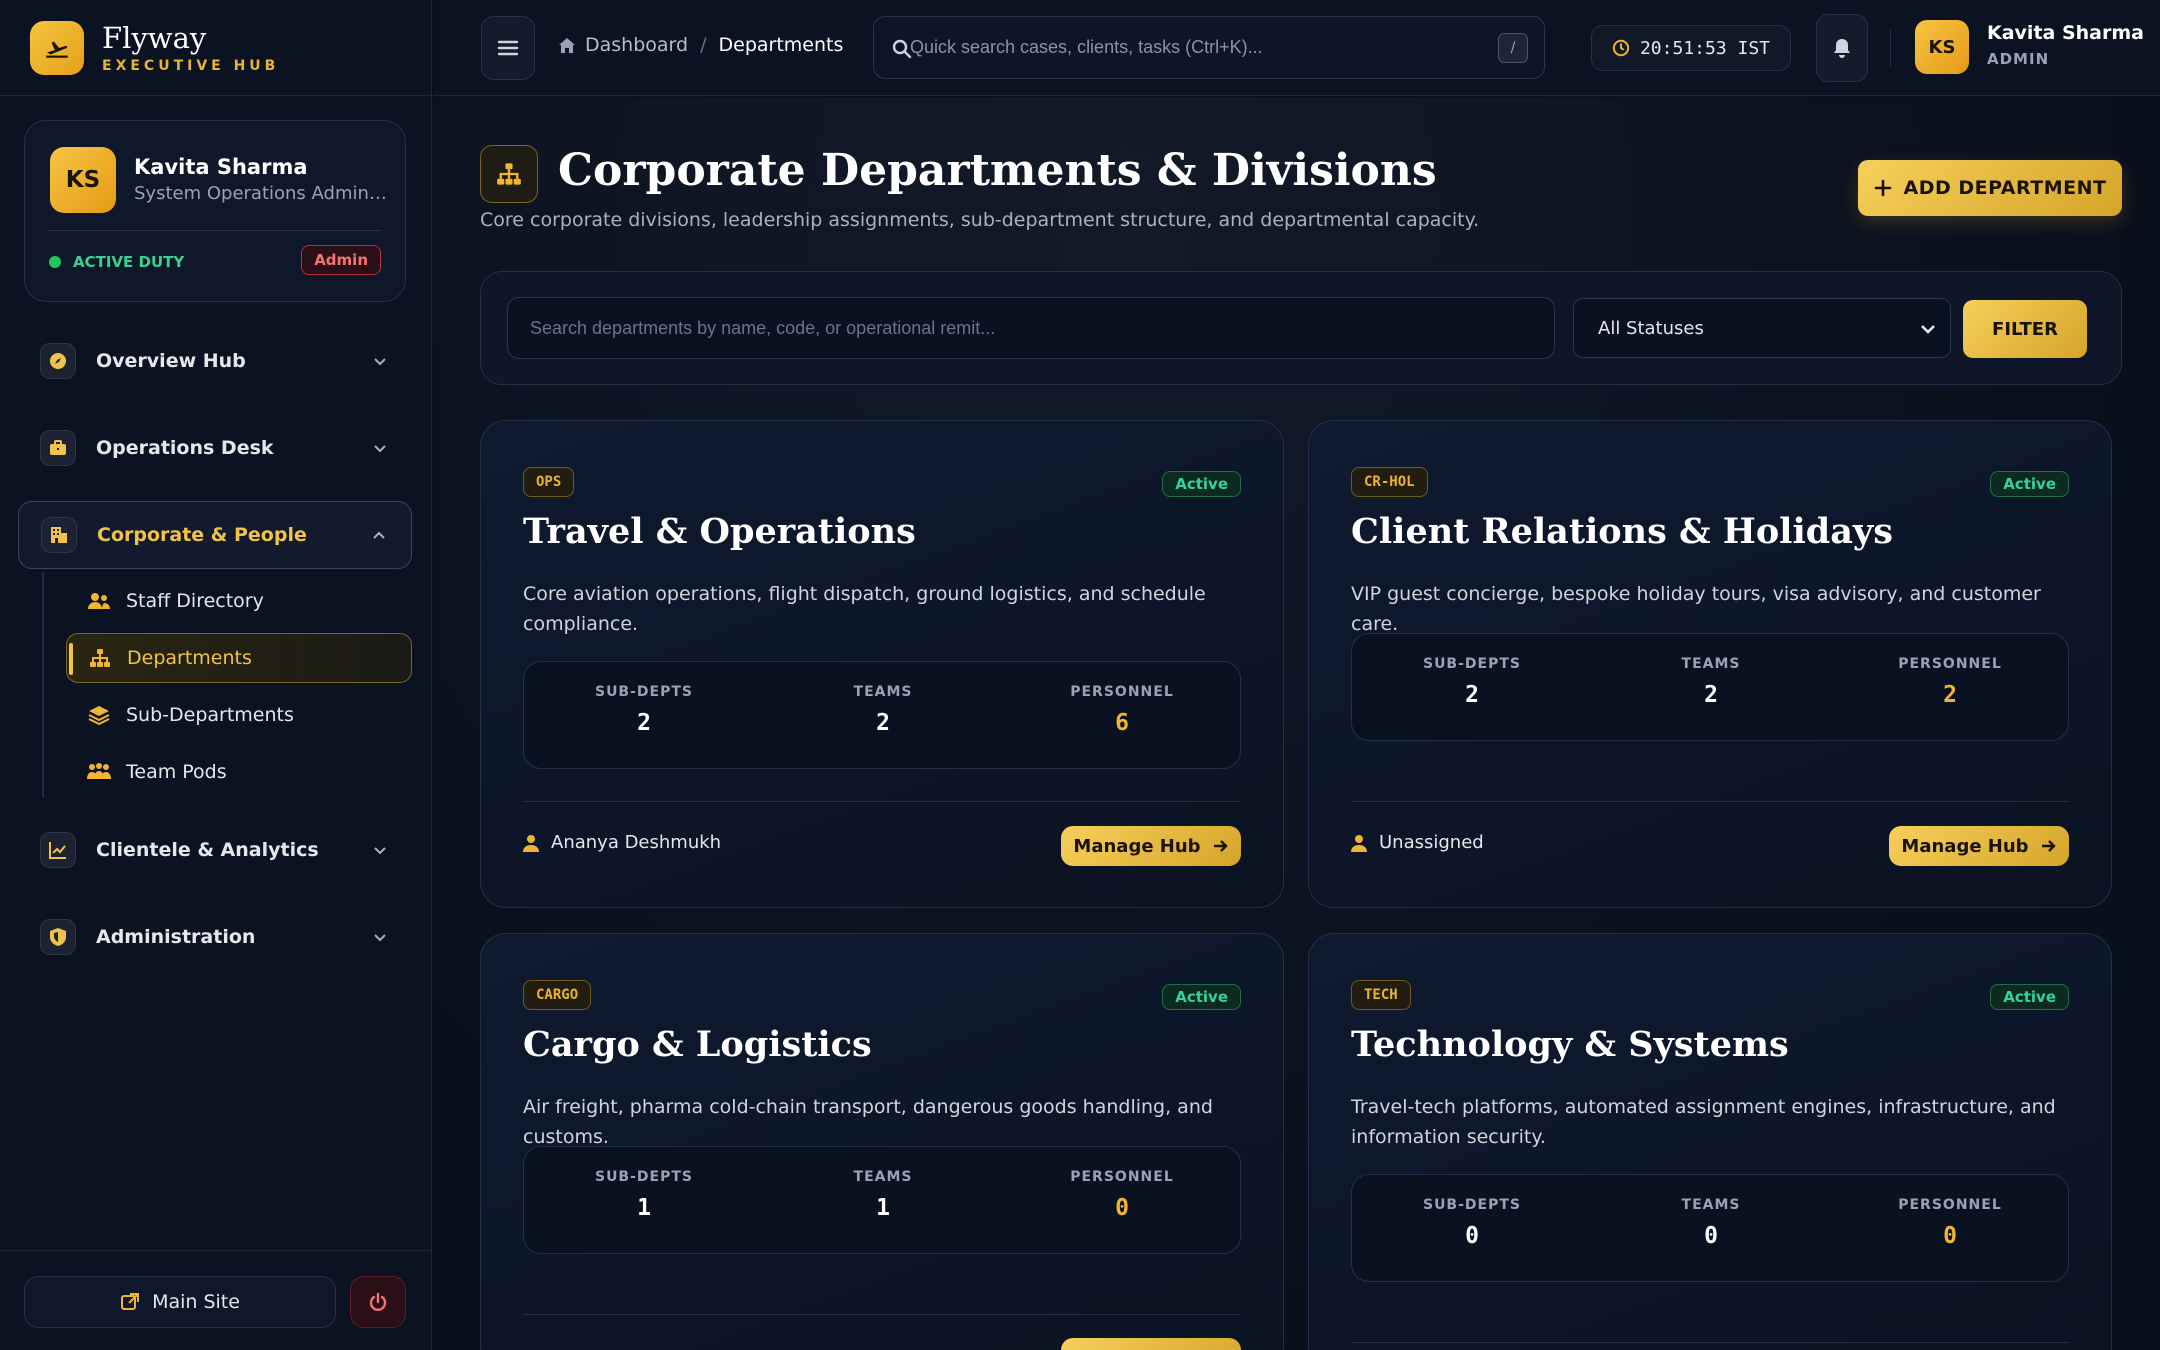 This screenshot has height=1350, width=2160. Describe the element at coordinates (1711, 1205) in the screenshot. I see `stat-label: TEAMS` at that location.